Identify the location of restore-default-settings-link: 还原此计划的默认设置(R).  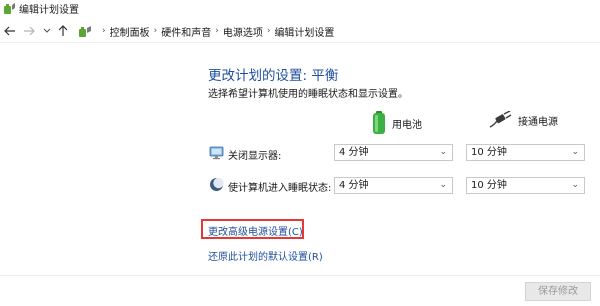
(265, 255).